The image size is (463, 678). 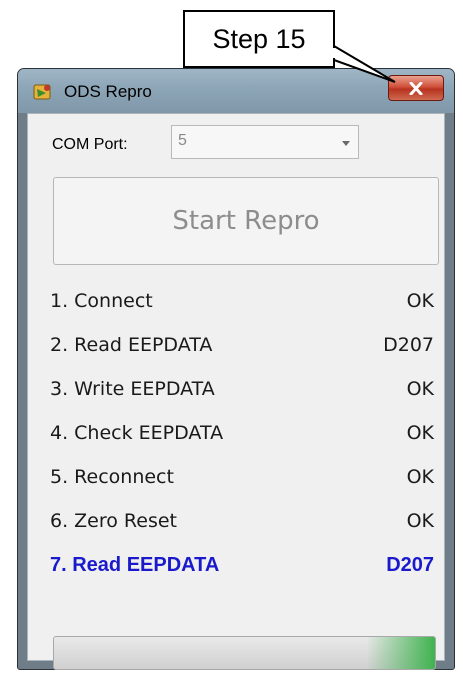 I want to click on step-label: 3. Write EEPDATA, so click(x=132, y=389).